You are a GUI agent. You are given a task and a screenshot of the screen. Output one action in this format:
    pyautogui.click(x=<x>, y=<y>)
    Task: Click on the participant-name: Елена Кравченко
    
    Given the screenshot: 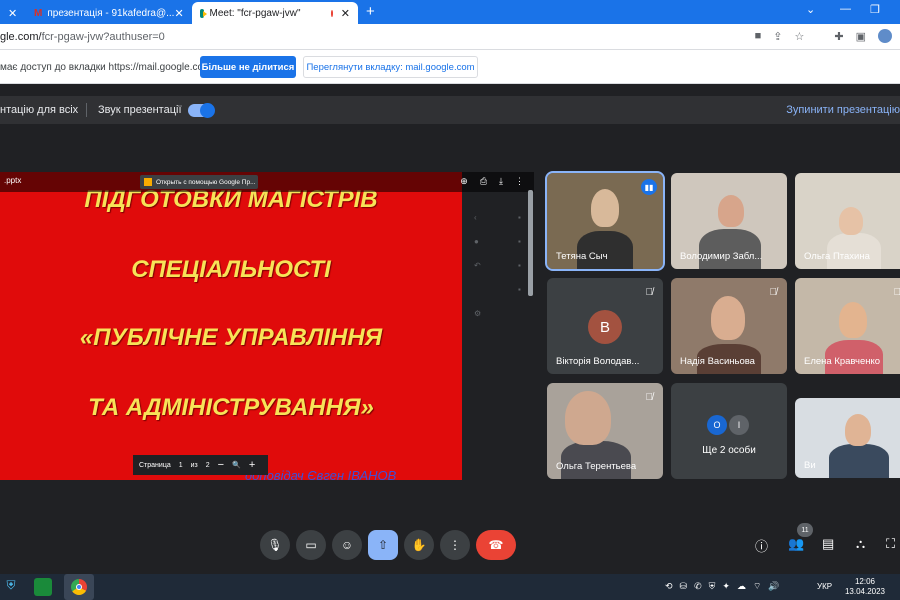 What is the action you would take?
    pyautogui.click(x=842, y=361)
    